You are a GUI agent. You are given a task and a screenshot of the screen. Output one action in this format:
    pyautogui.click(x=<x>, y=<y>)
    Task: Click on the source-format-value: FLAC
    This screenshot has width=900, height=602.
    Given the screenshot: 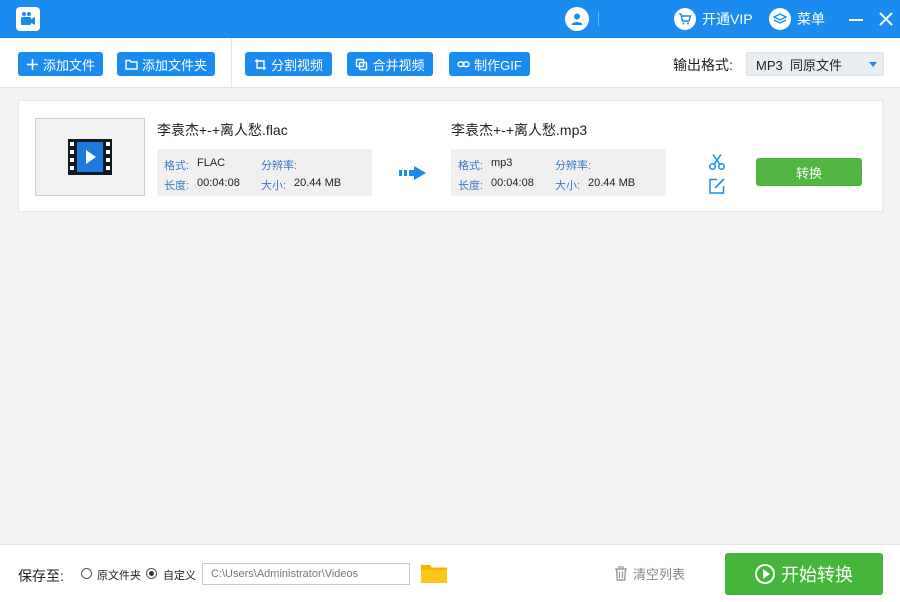 What is the action you would take?
    pyautogui.click(x=211, y=163)
    